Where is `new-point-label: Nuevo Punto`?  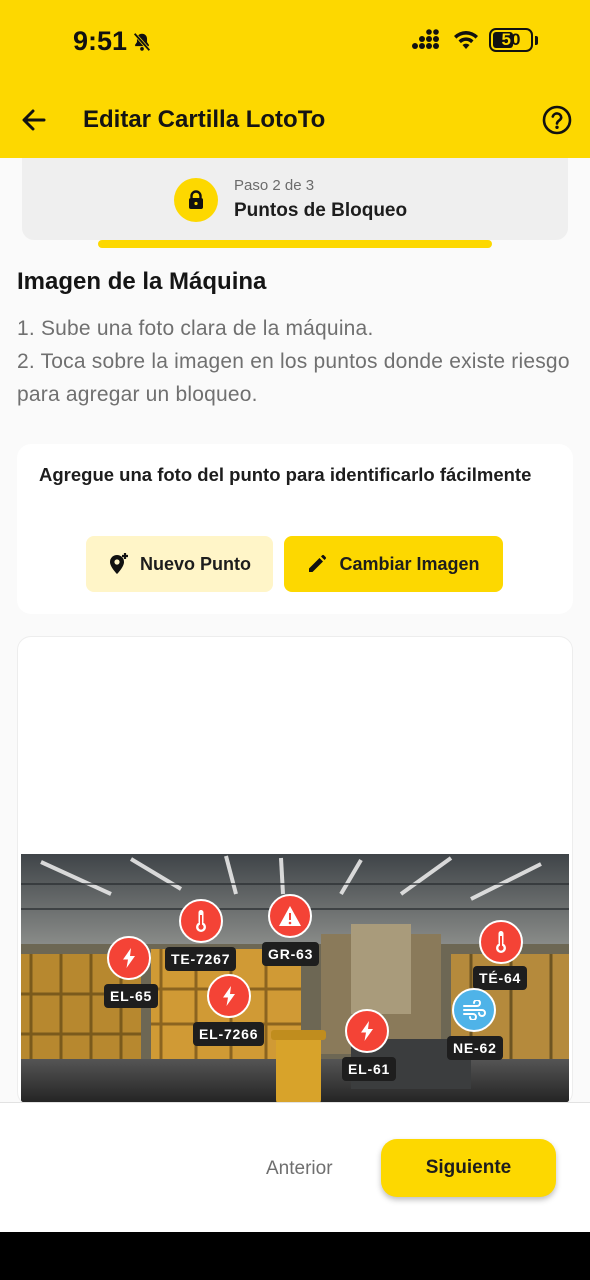
new-point-label: Nuevo Punto is located at coordinates (195, 563).